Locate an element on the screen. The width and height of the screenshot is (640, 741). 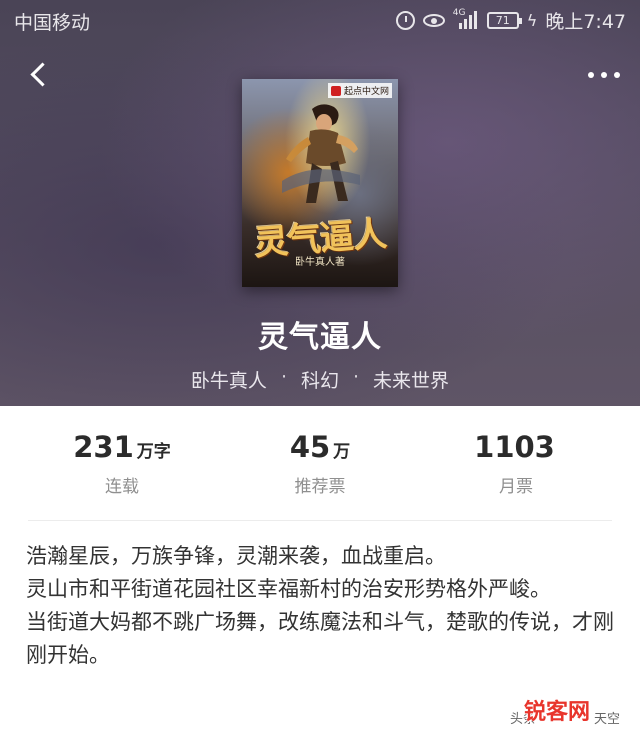
book-meta: 卧牛真人 · 科幻 · 未来世界 is located at coordinates (320, 379).